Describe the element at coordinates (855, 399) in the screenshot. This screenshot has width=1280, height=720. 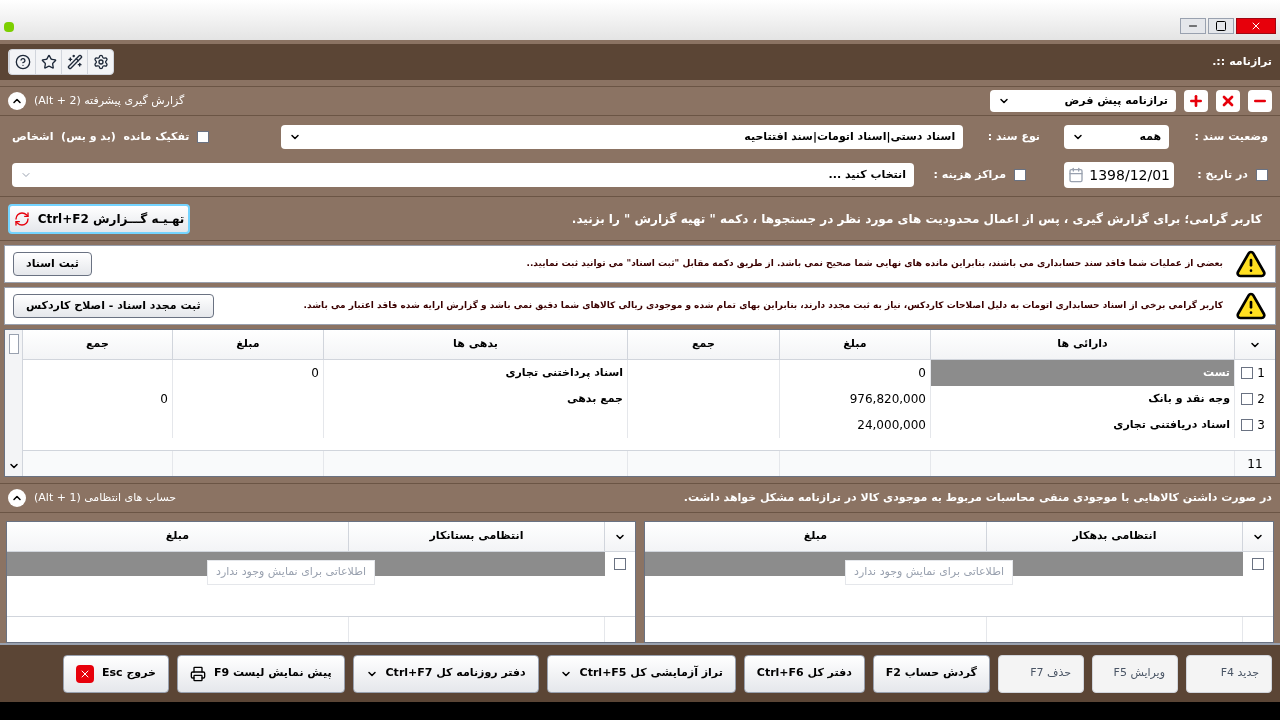
I see `table-cell: 976,820,000` at that location.